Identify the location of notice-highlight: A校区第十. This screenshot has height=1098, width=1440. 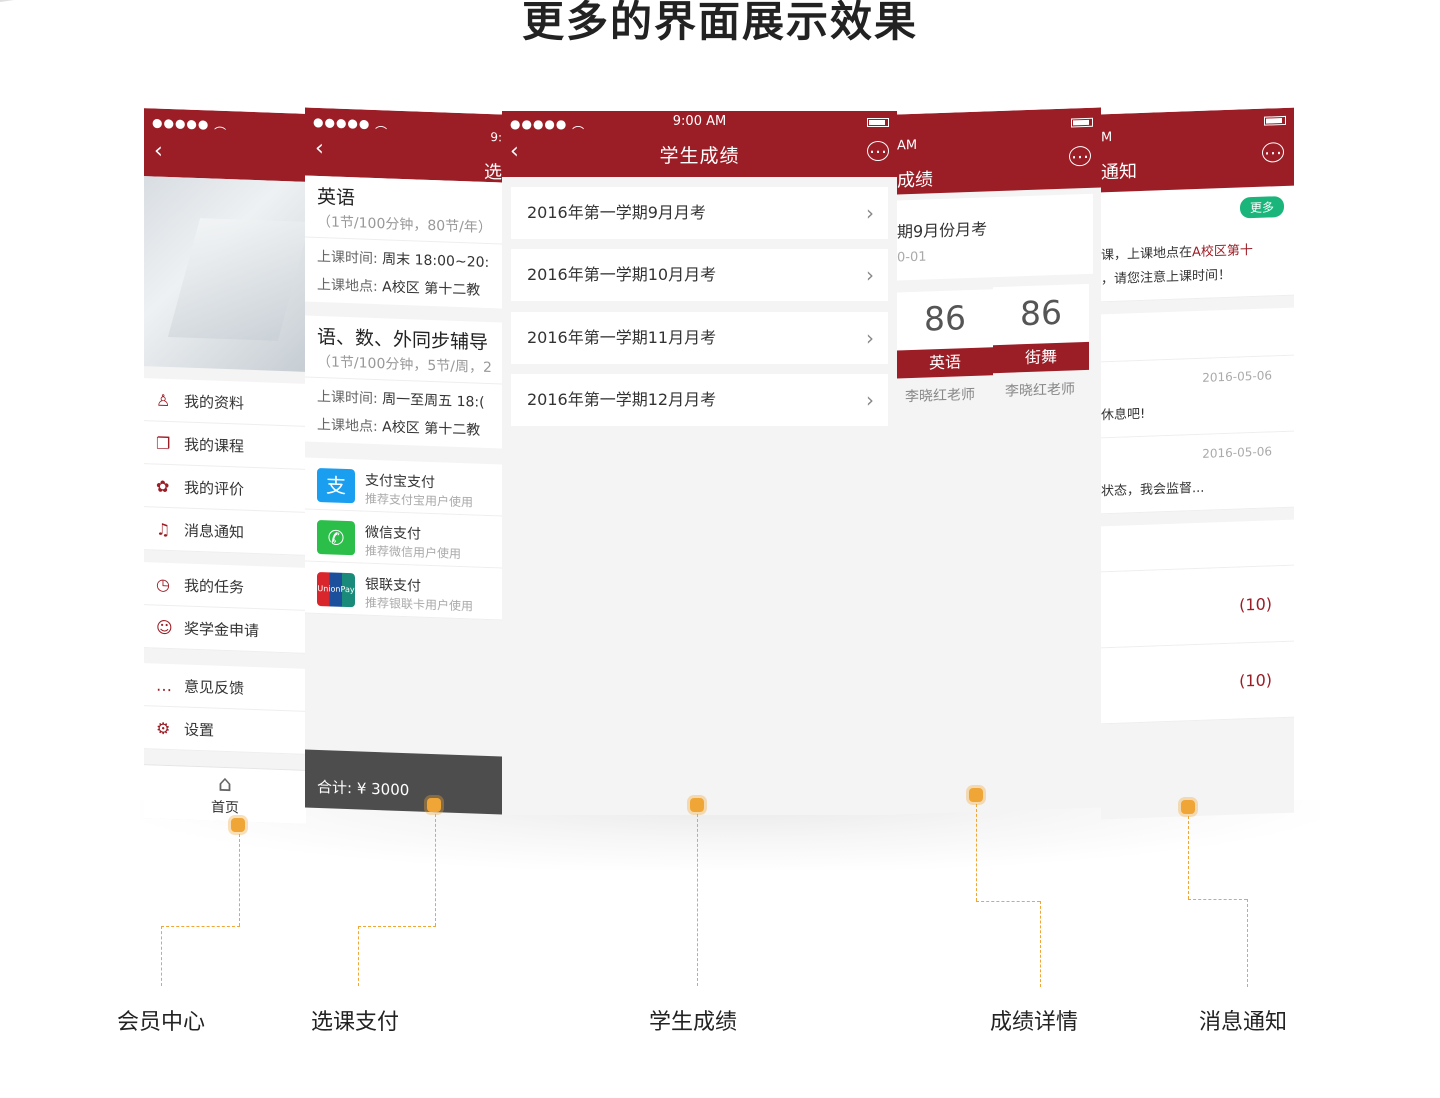
(1222, 252).